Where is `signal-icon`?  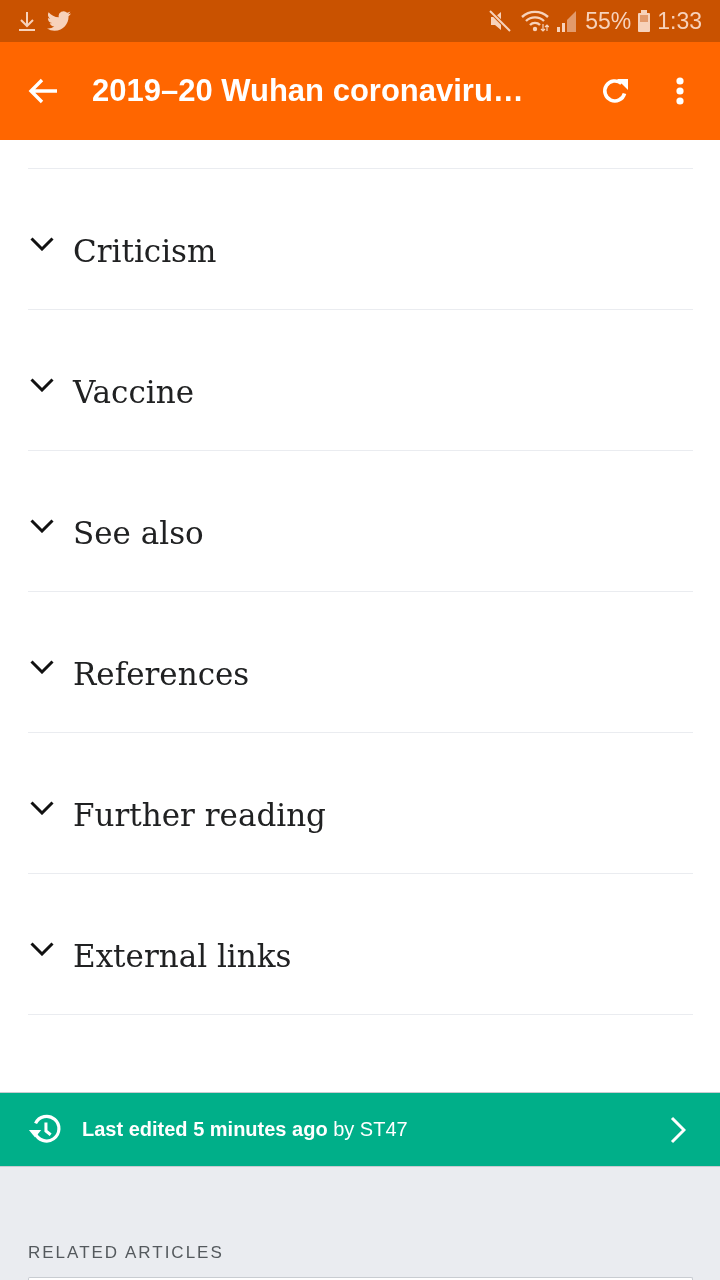 signal-icon is located at coordinates (566, 21).